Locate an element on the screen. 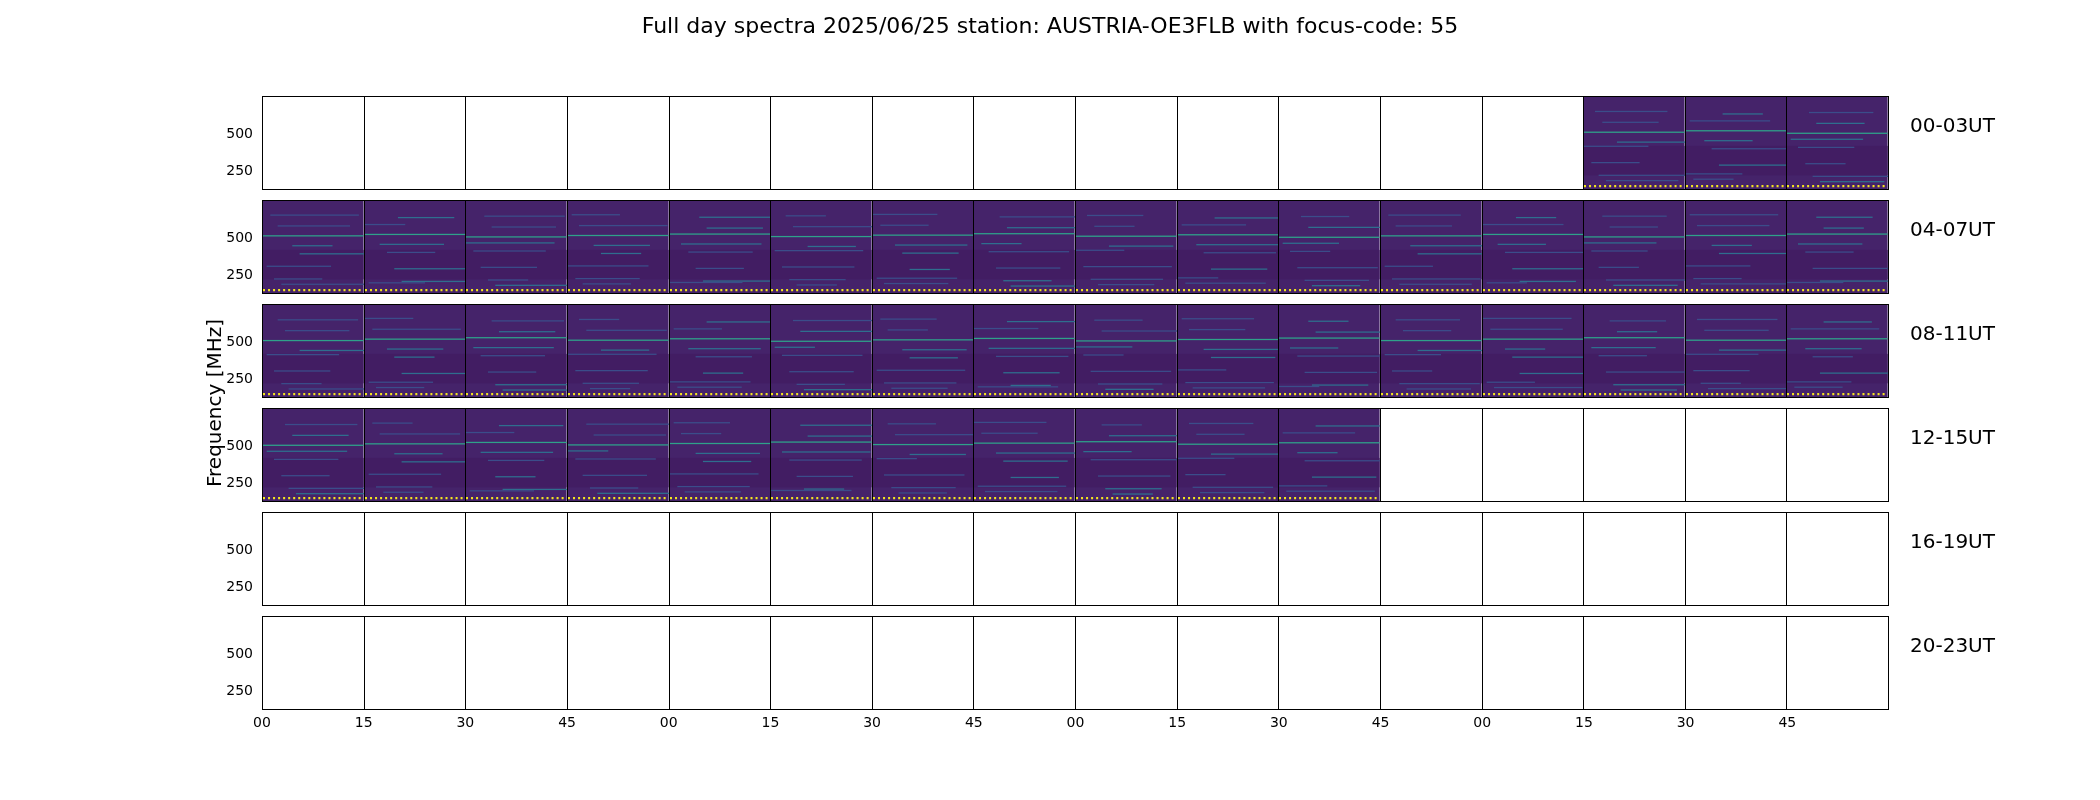 Image resolution: width=2100 pixels, height=800 pixels. y-axis-label: Frequency [MHz] is located at coordinates (214, 403).